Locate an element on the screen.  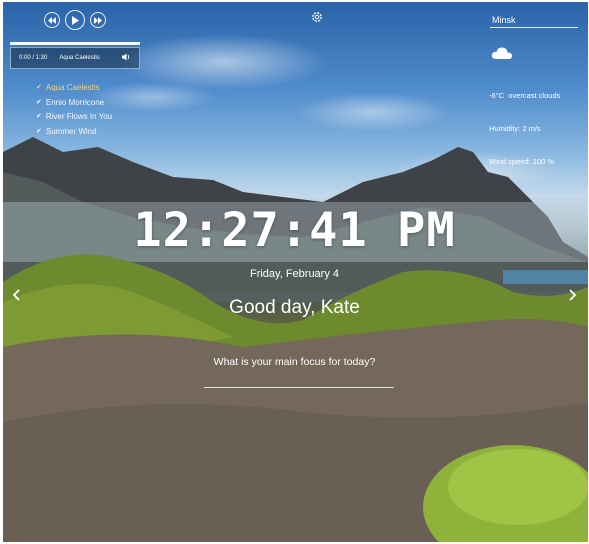
track-time: 0:00 / 1:30 is located at coordinates (33, 58).